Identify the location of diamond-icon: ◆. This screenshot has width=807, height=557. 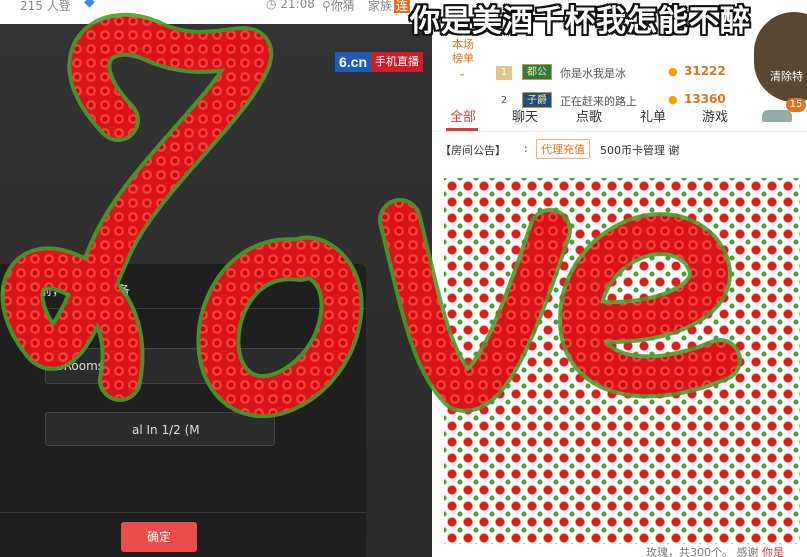
(89, 5).